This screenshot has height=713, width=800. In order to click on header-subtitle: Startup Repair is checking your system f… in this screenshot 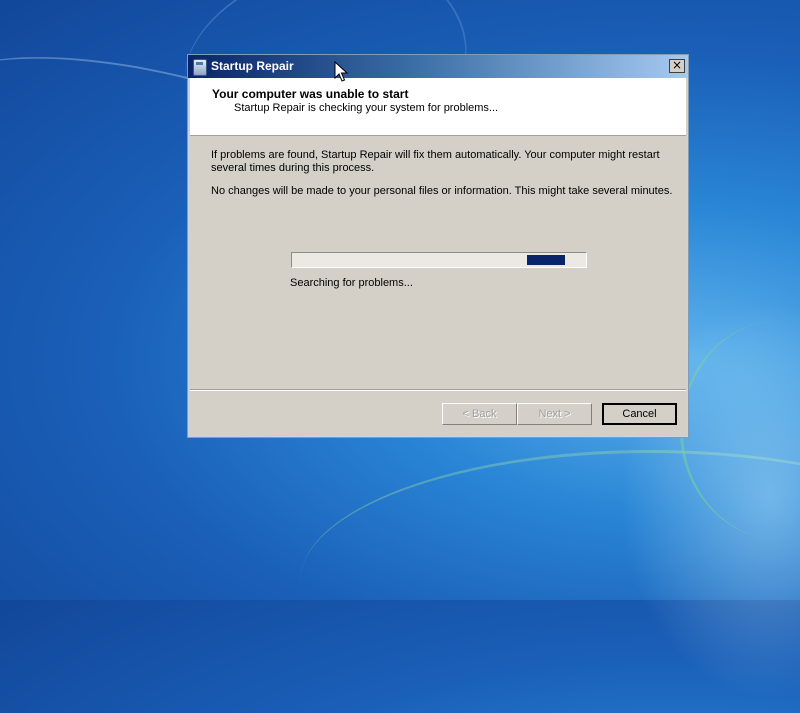, I will do `click(366, 108)`.